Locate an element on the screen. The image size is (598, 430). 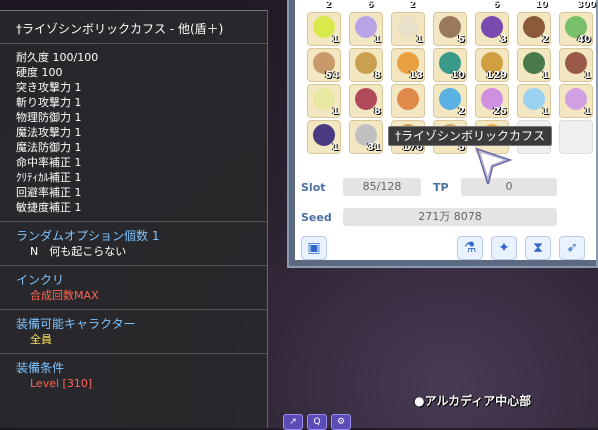
item-count: 5 is located at coordinates (461, 39).